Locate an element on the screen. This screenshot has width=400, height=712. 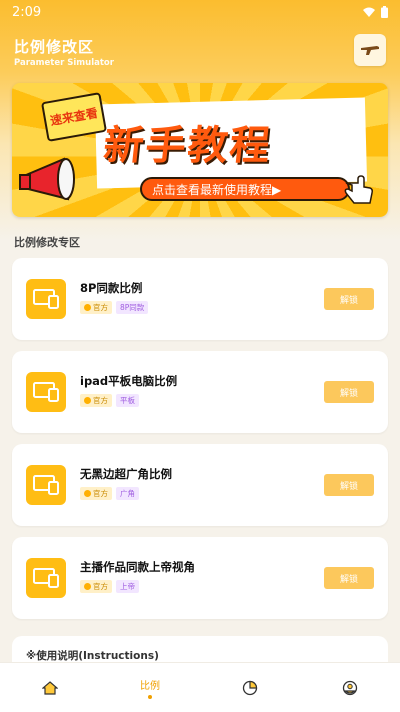
ratio-card: 无黑边超广角比例 官方 广角 解锁 is located at coordinates (200, 485).